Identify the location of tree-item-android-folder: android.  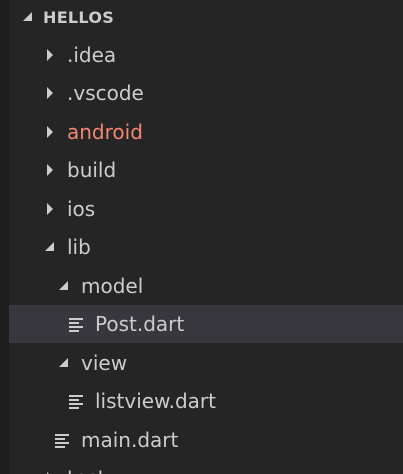
(206, 132).